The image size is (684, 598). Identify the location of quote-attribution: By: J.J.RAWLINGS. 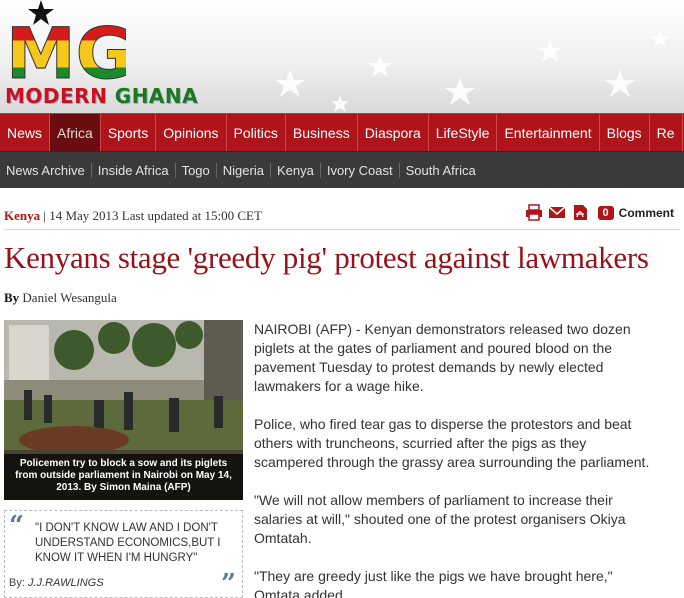
(56, 583).